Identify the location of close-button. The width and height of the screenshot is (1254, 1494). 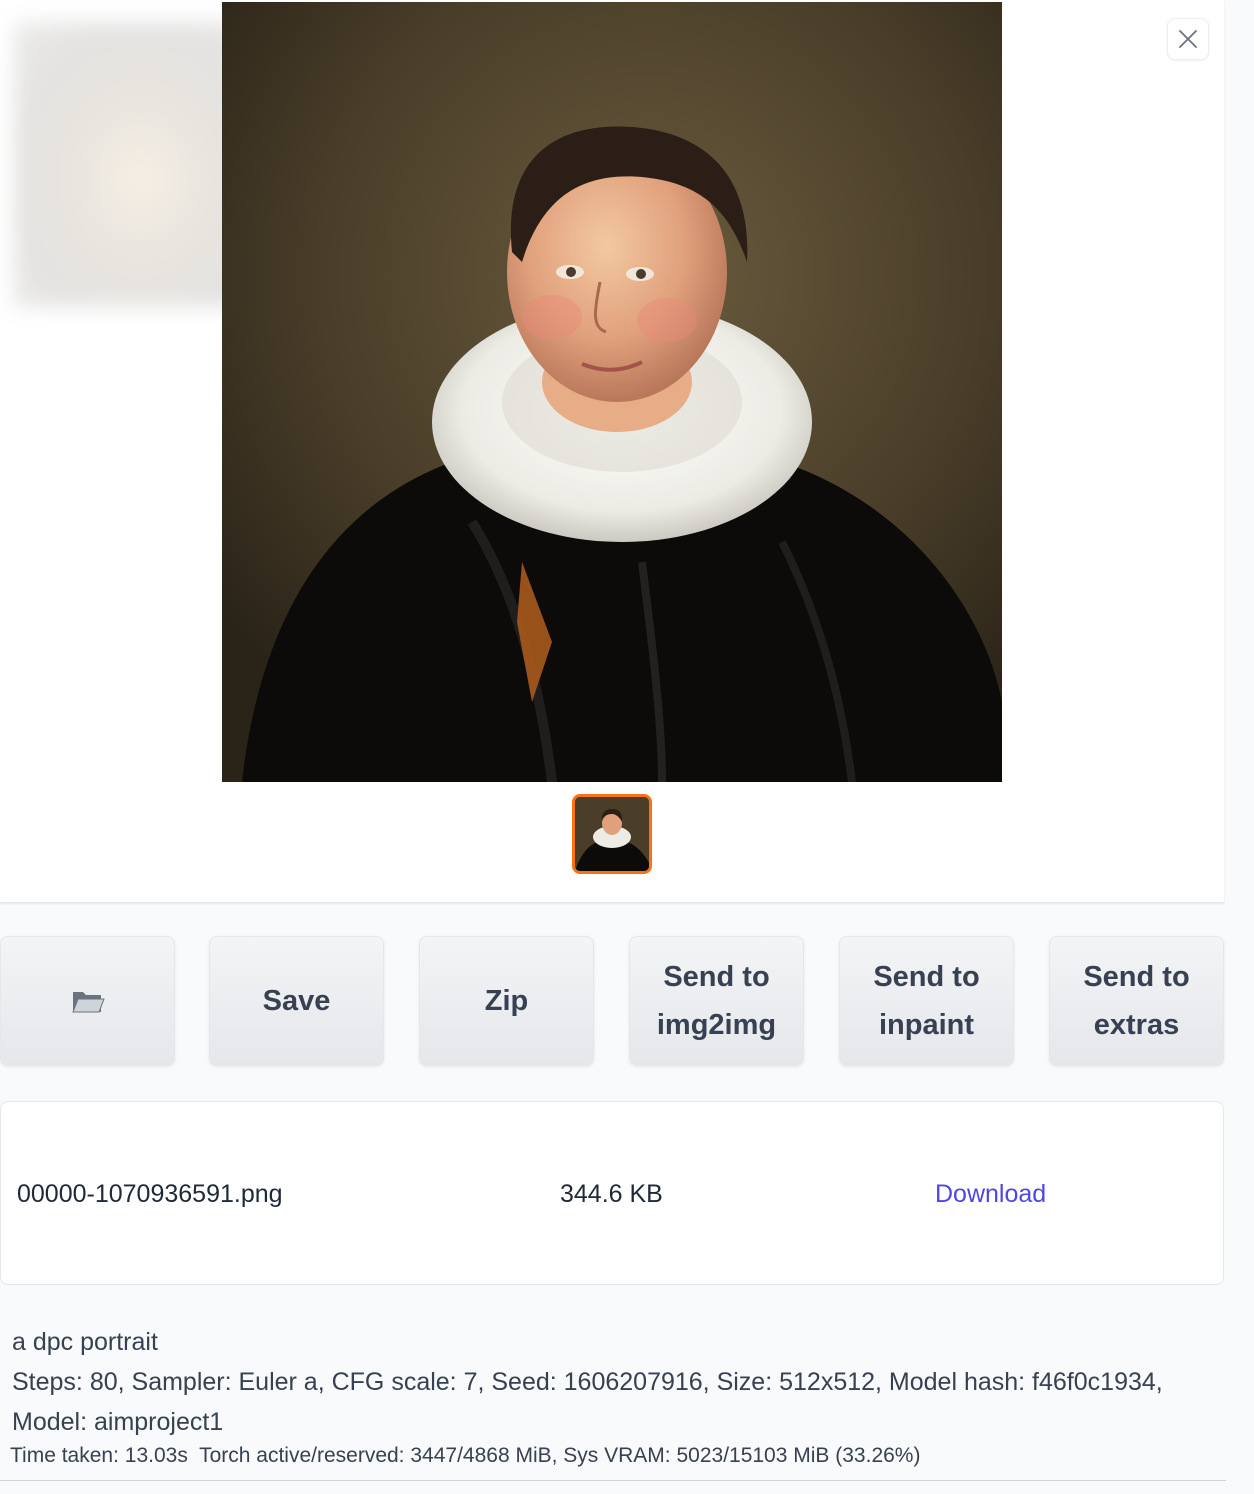
(1188, 39).